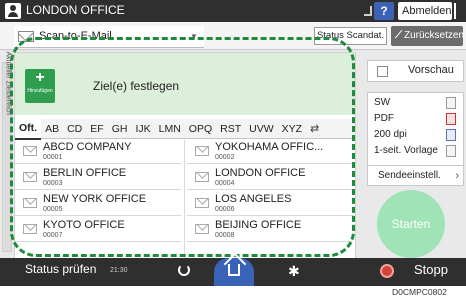  Describe the element at coordinates (200, 129) in the screenshot. I see `tab-opq: OPQ` at that location.